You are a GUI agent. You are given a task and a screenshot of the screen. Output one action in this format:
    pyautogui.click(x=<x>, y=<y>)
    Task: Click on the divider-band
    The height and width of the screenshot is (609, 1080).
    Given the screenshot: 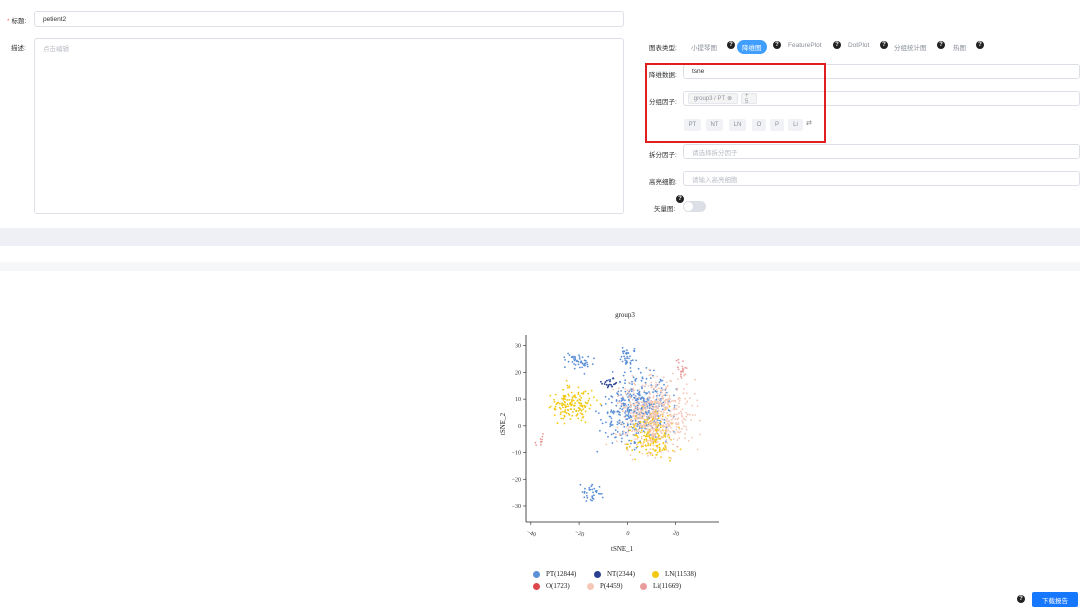 What is the action you would take?
    pyautogui.click(x=540, y=237)
    